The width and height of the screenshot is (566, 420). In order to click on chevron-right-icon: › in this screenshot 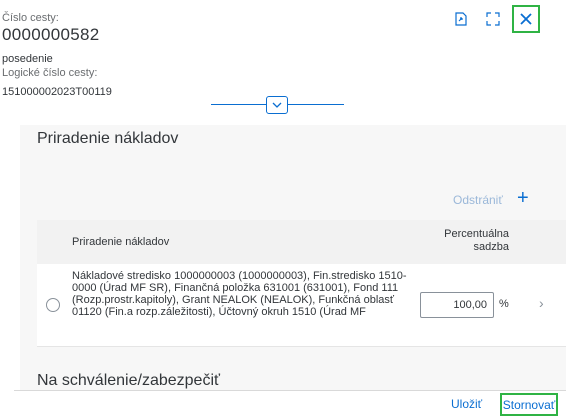, I will do `click(541, 303)`.